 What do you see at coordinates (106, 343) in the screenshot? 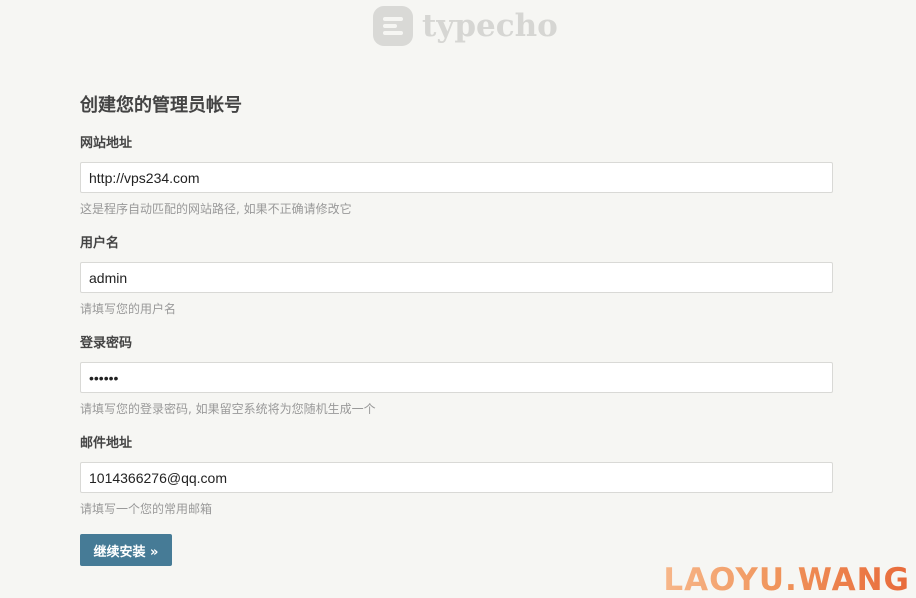
I see `password-label: 登录密码` at bounding box center [106, 343].